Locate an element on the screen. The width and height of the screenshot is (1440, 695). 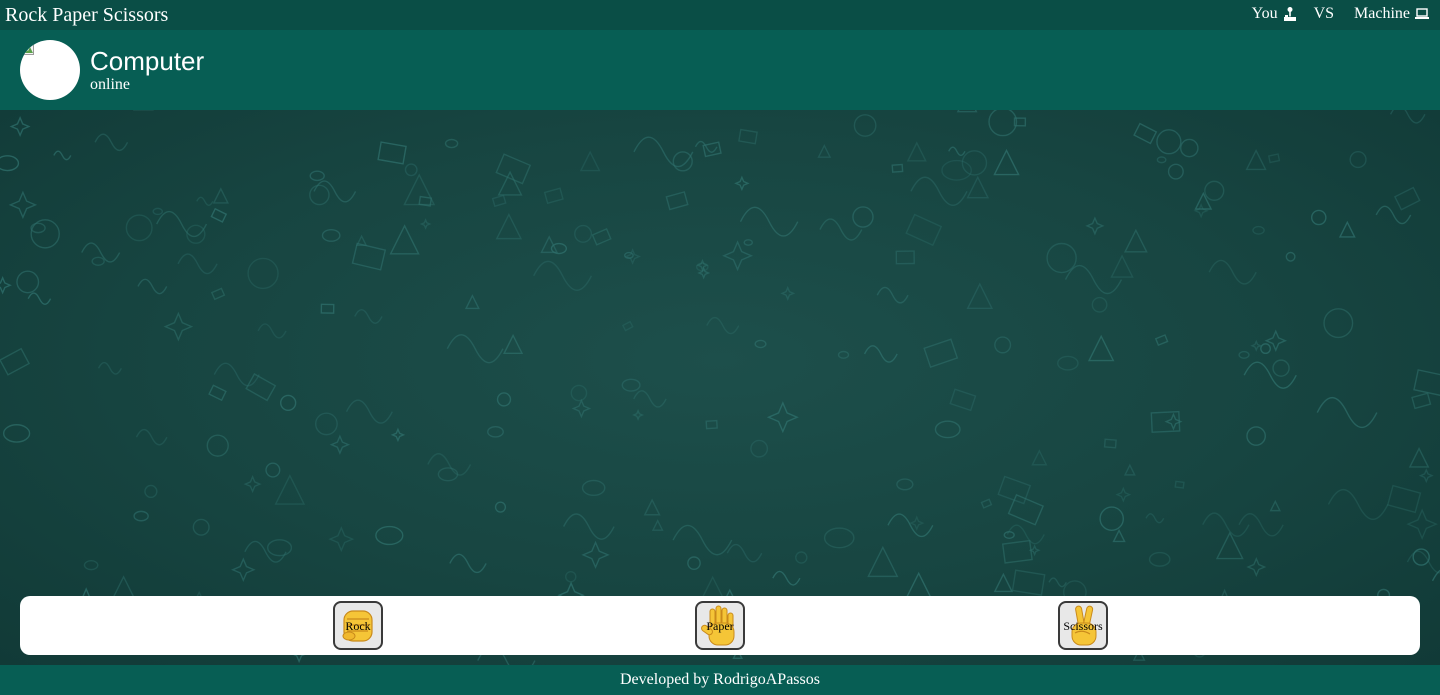
paper-button: Paper is located at coordinates (720, 625).